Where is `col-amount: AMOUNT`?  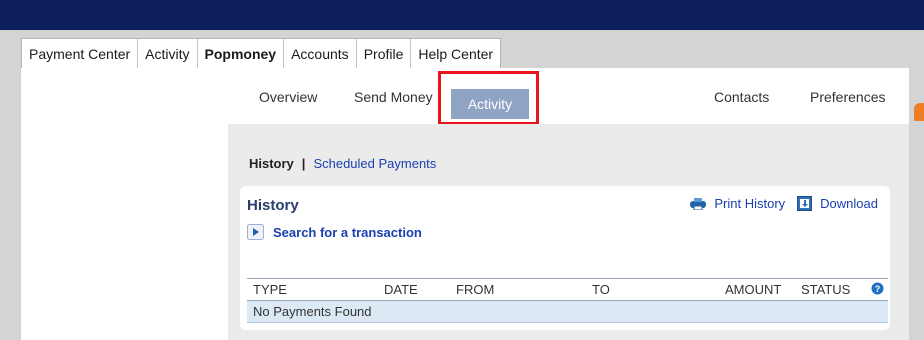 col-amount: AMOUNT is located at coordinates (753, 289).